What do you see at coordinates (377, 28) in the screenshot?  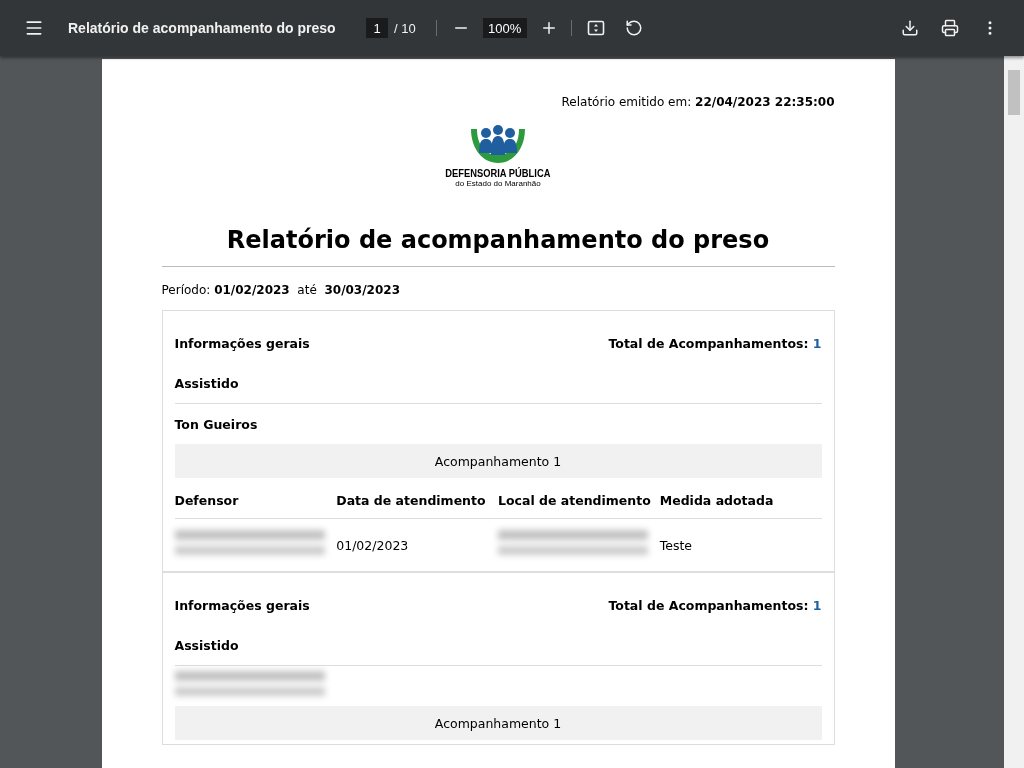 I see `page-number-field: 1` at bounding box center [377, 28].